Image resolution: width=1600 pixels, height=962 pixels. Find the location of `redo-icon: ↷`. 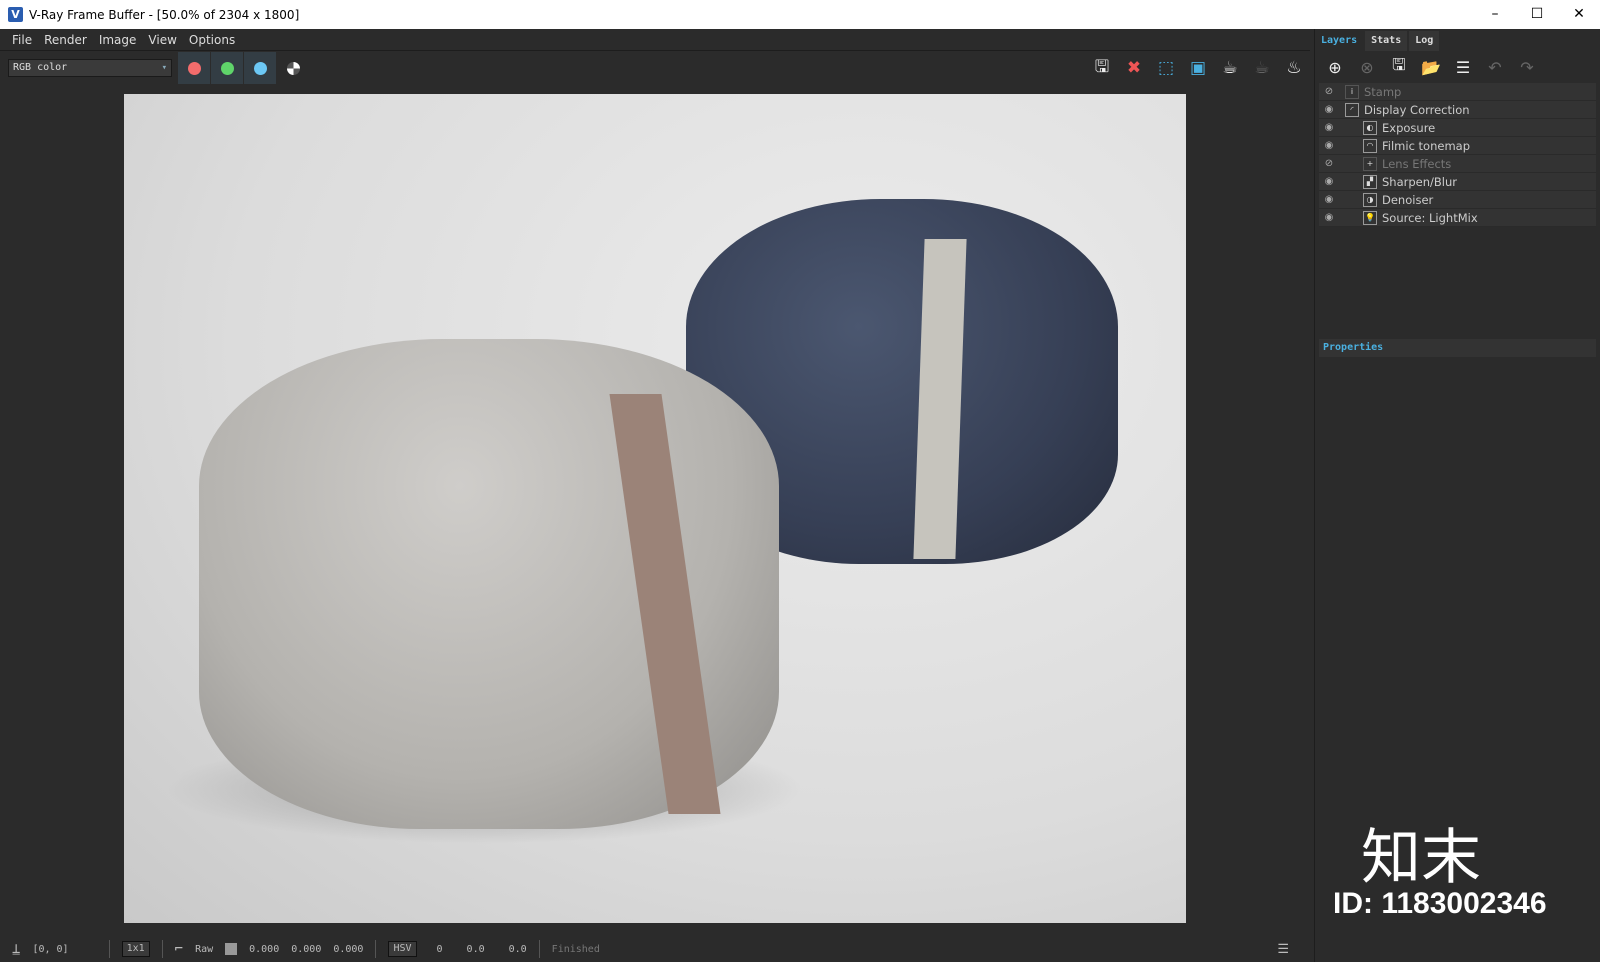

redo-icon: ↷ is located at coordinates (1527, 67).